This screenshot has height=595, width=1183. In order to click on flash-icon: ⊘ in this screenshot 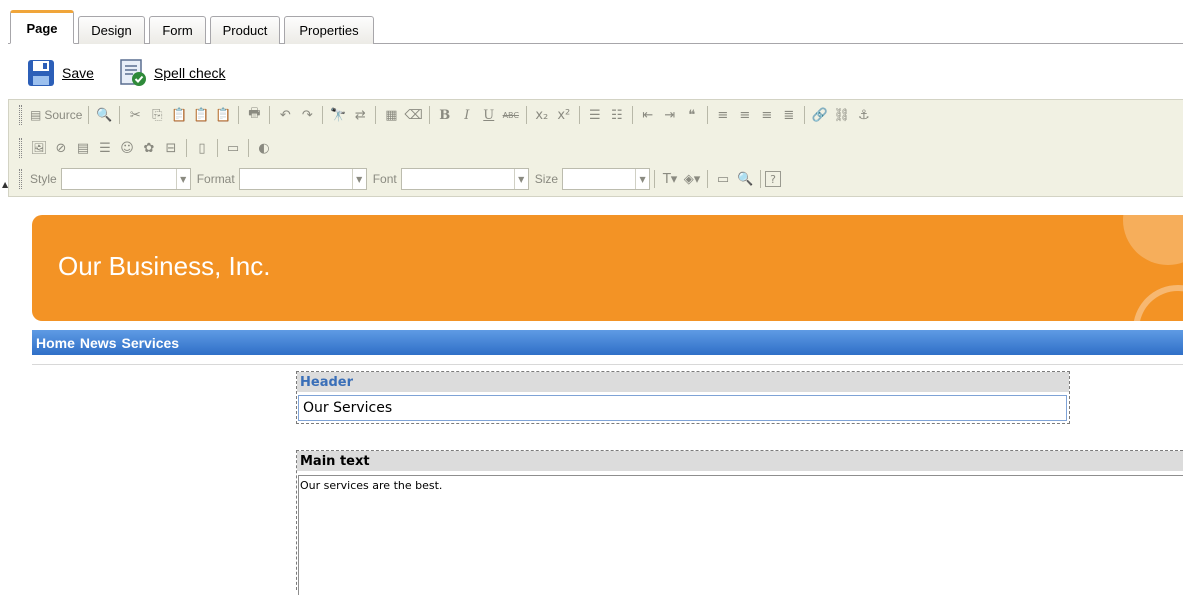, I will do `click(61, 148)`.